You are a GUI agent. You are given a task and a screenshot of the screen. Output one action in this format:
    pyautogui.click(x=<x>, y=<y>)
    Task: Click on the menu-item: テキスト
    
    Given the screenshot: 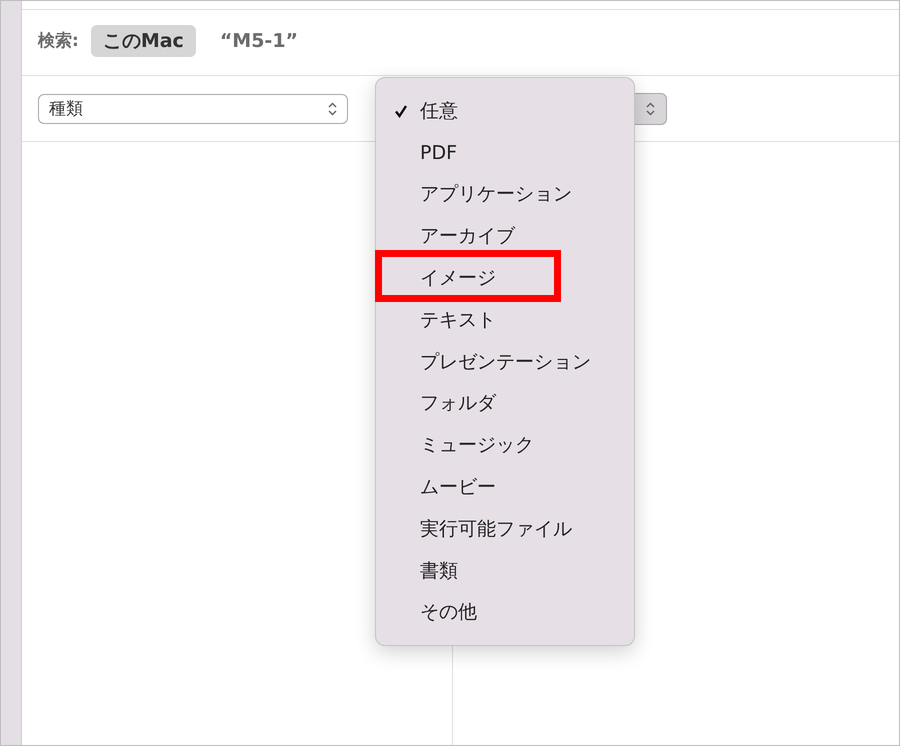 What is the action you would take?
    pyautogui.click(x=505, y=319)
    